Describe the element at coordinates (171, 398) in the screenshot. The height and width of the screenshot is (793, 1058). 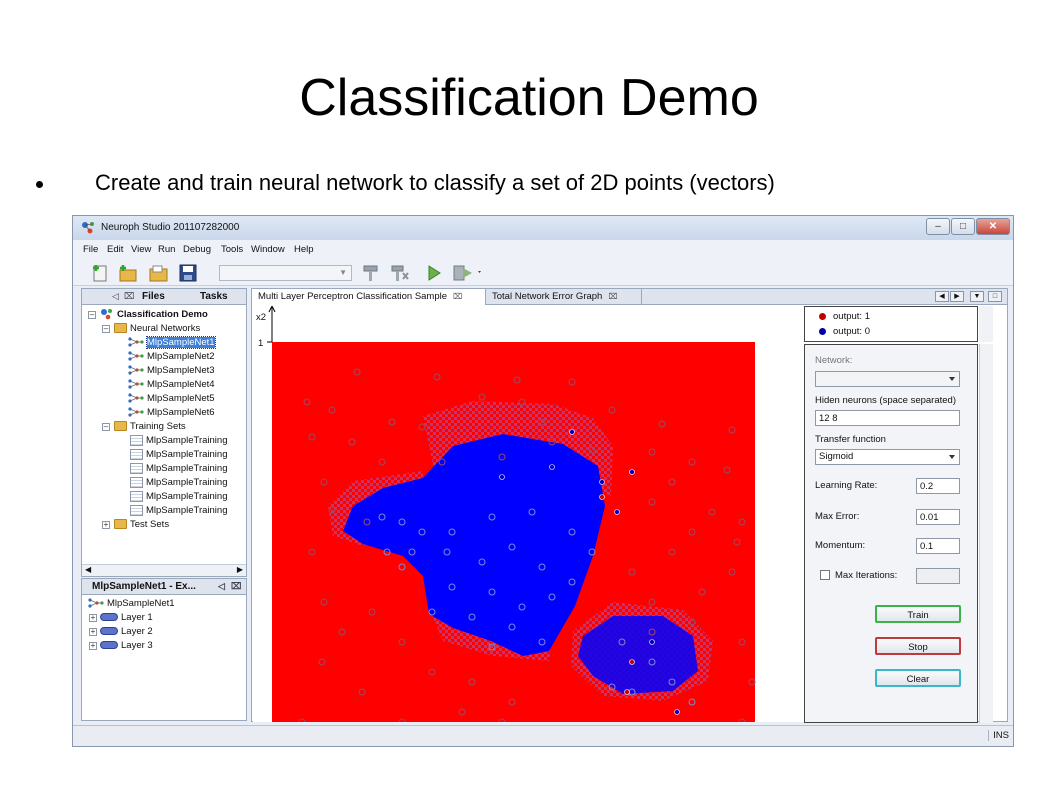
I see `network-item: MlpSampleNet5` at that location.